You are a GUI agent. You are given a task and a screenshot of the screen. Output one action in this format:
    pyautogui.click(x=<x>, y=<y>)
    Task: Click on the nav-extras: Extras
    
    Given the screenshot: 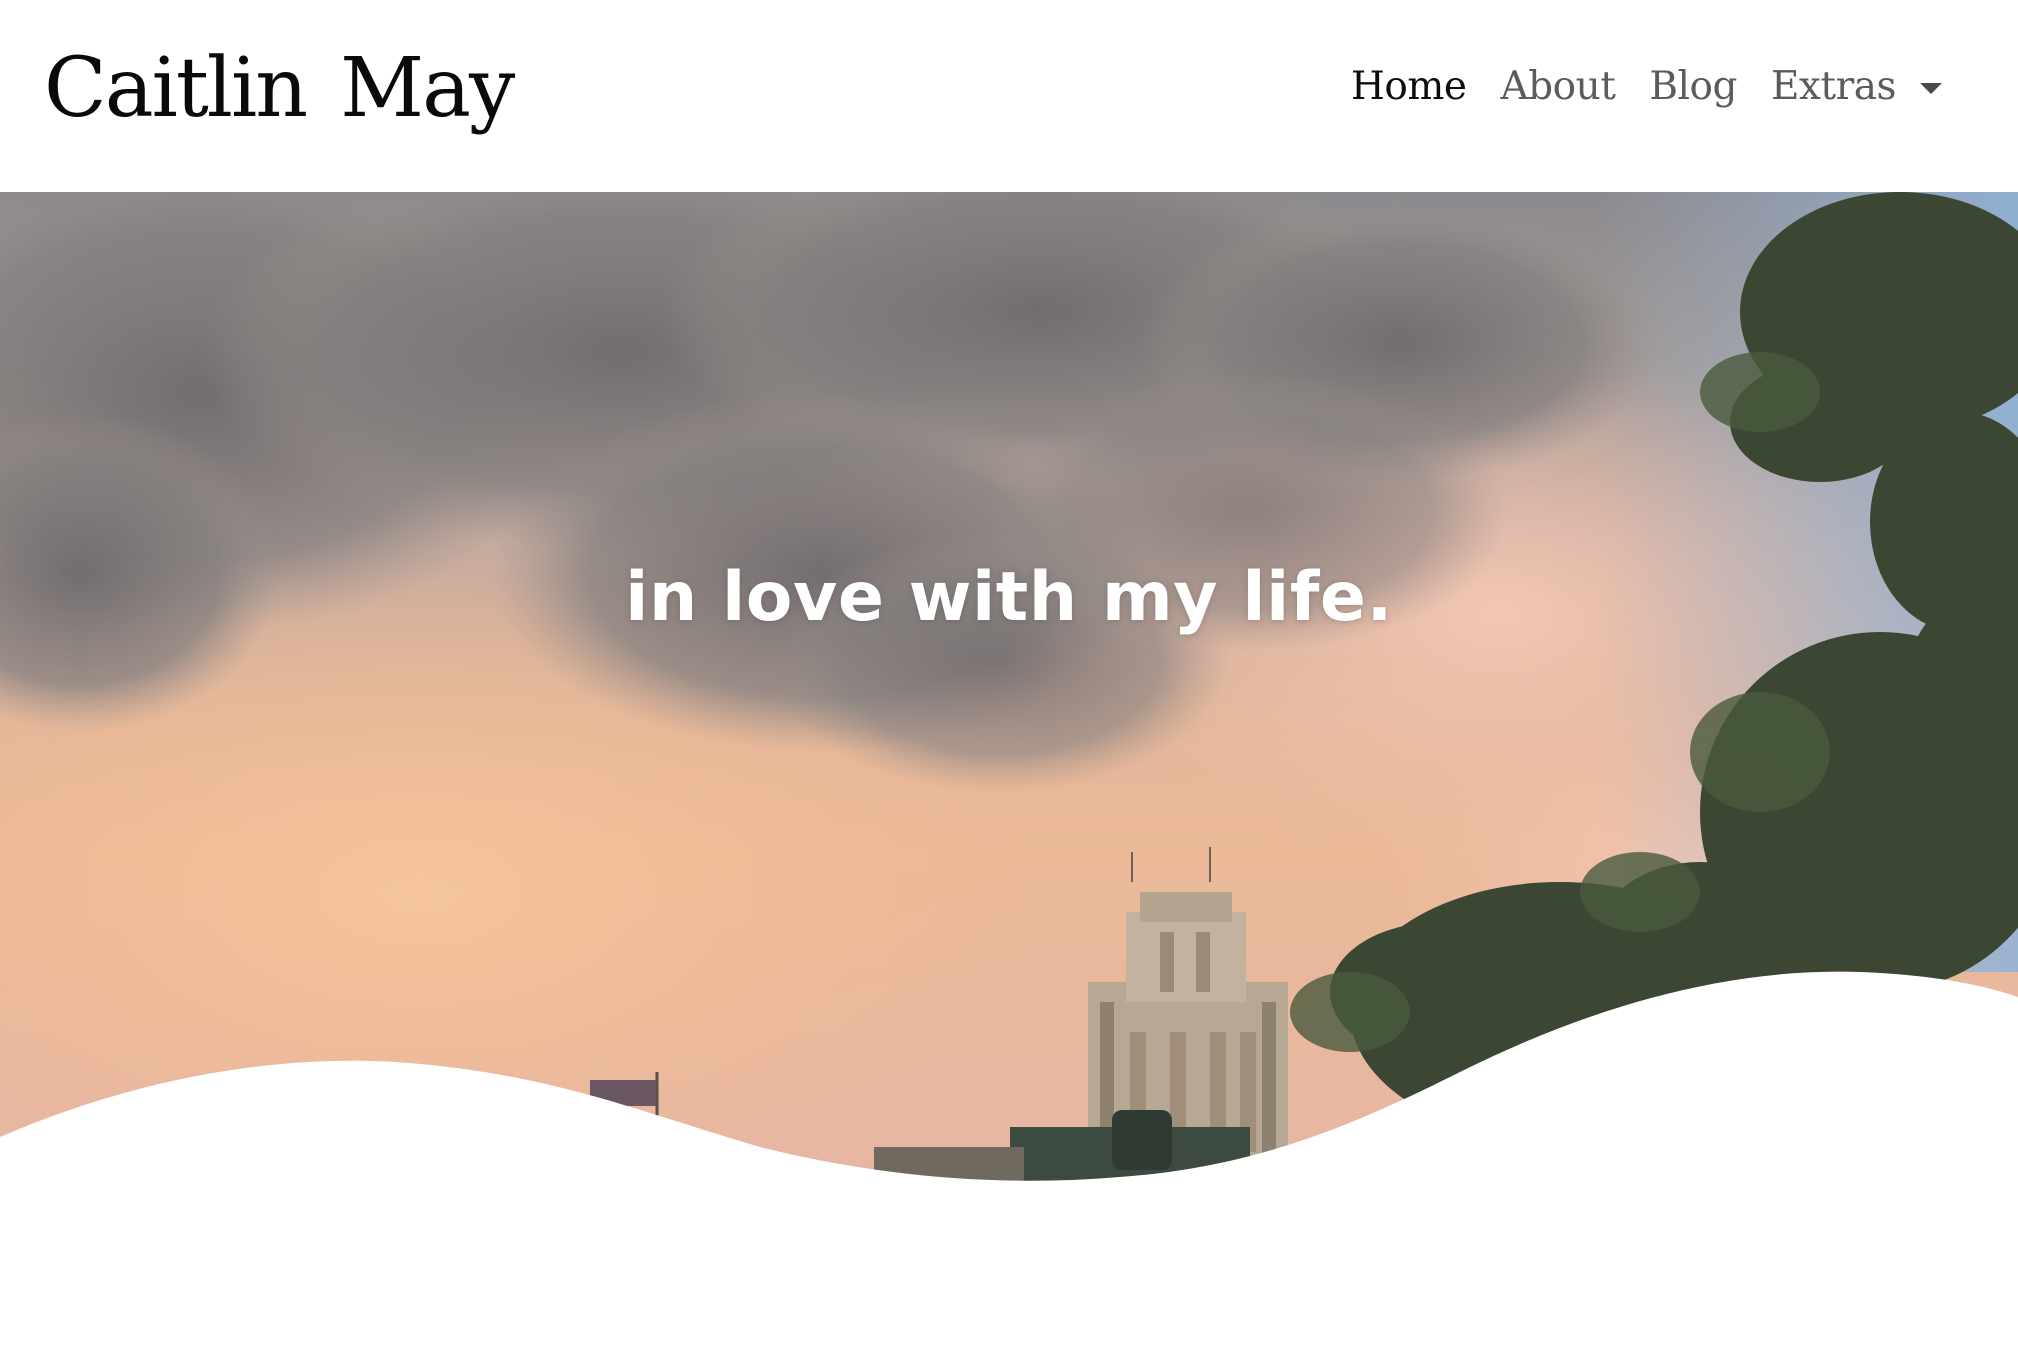 What is the action you would take?
    pyautogui.click(x=1834, y=87)
    